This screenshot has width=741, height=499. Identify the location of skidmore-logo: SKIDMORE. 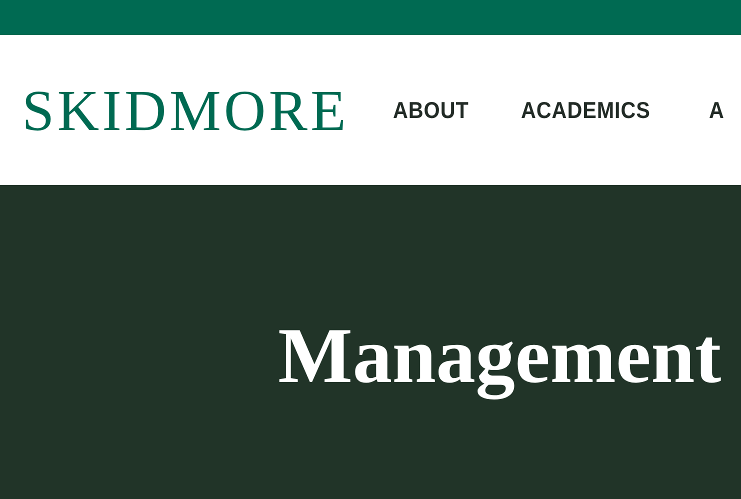
(185, 111).